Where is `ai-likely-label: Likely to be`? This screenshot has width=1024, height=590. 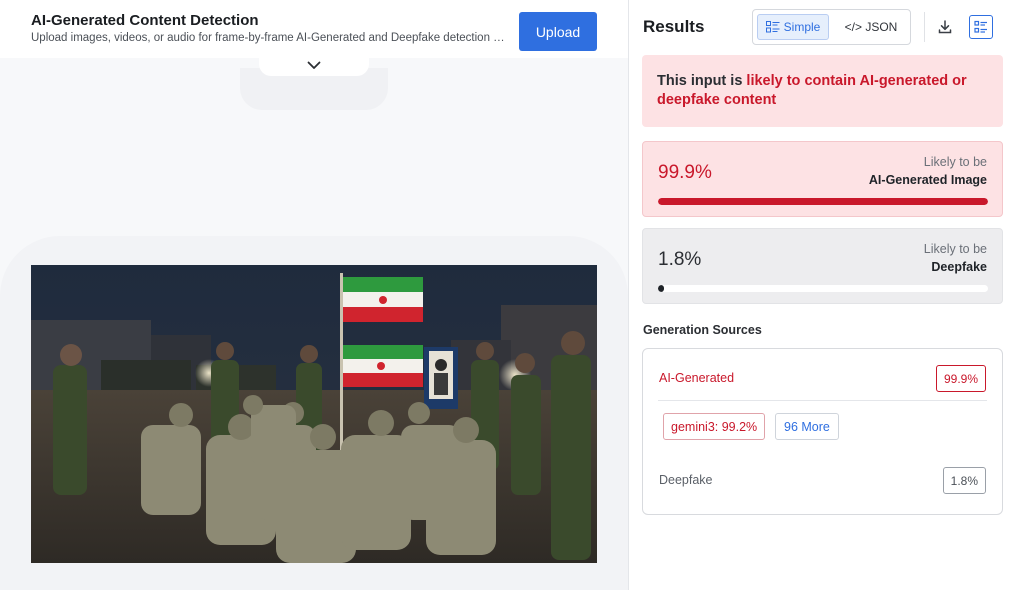
ai-likely-label: Likely to be is located at coordinates (955, 162).